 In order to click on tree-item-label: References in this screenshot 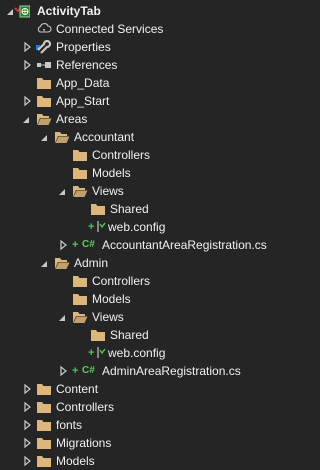, I will do `click(87, 65)`.